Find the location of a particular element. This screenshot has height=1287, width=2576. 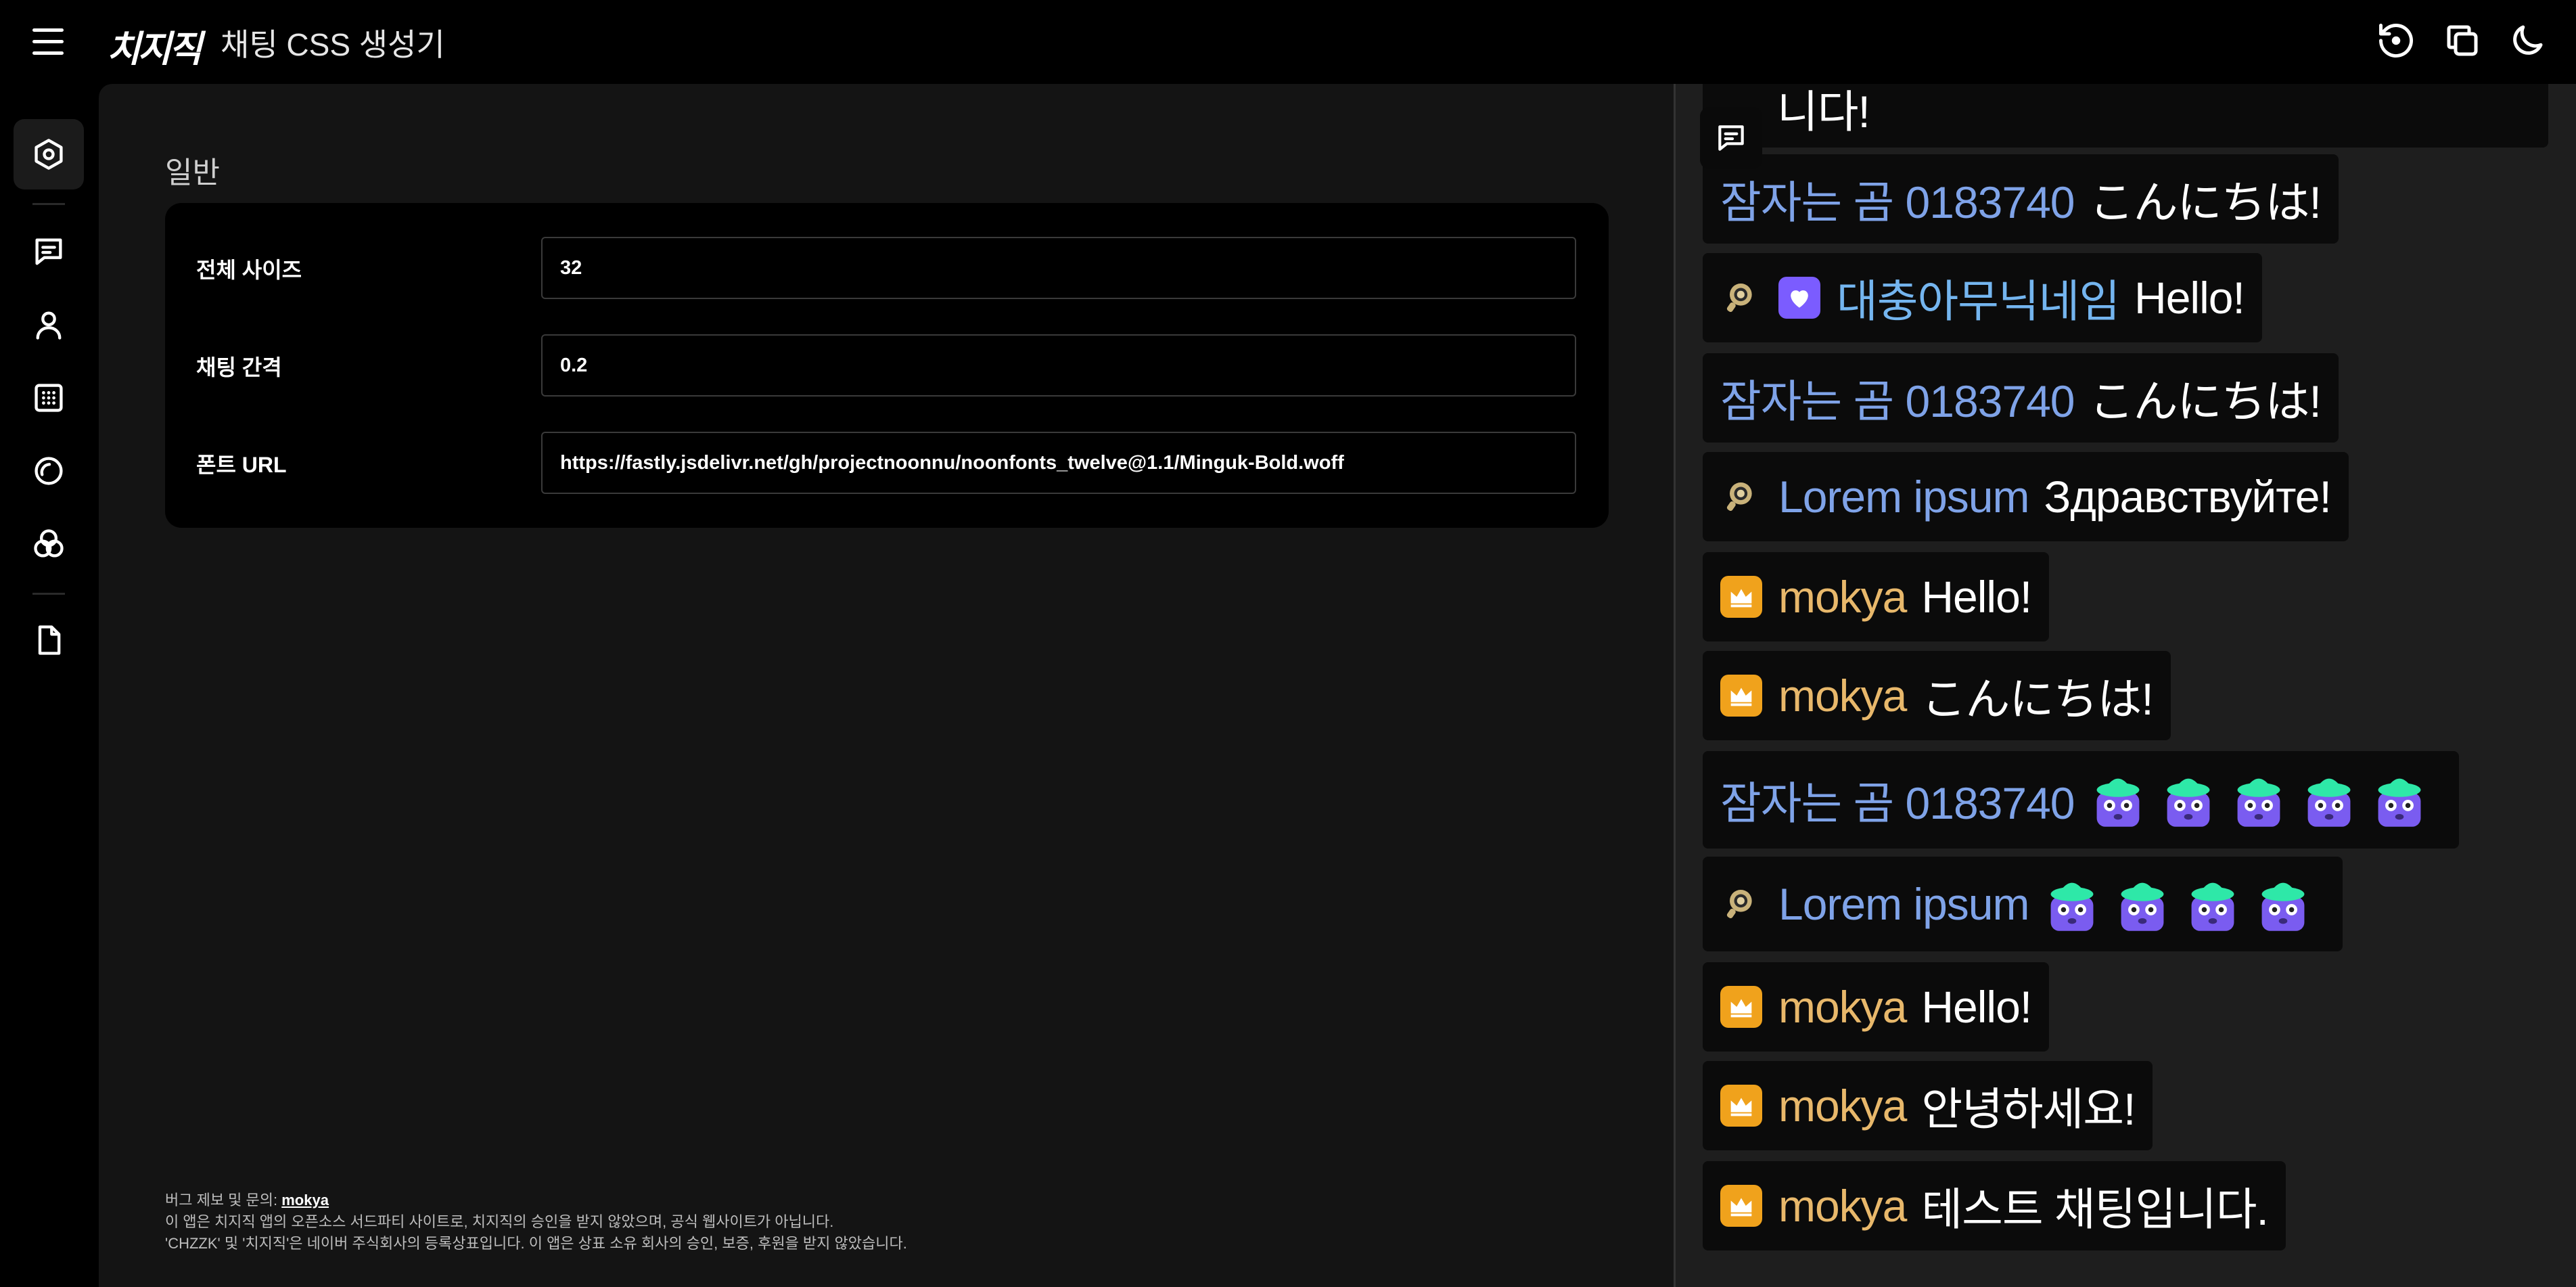

sidebar-item-chat is located at coordinates (49, 252).